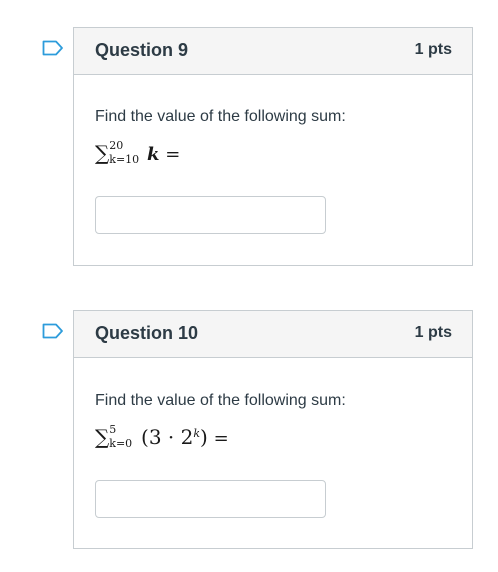 This screenshot has height=572, width=498. What do you see at coordinates (124, 159) in the screenshot?
I see `sum-lower-limit: k=10` at bounding box center [124, 159].